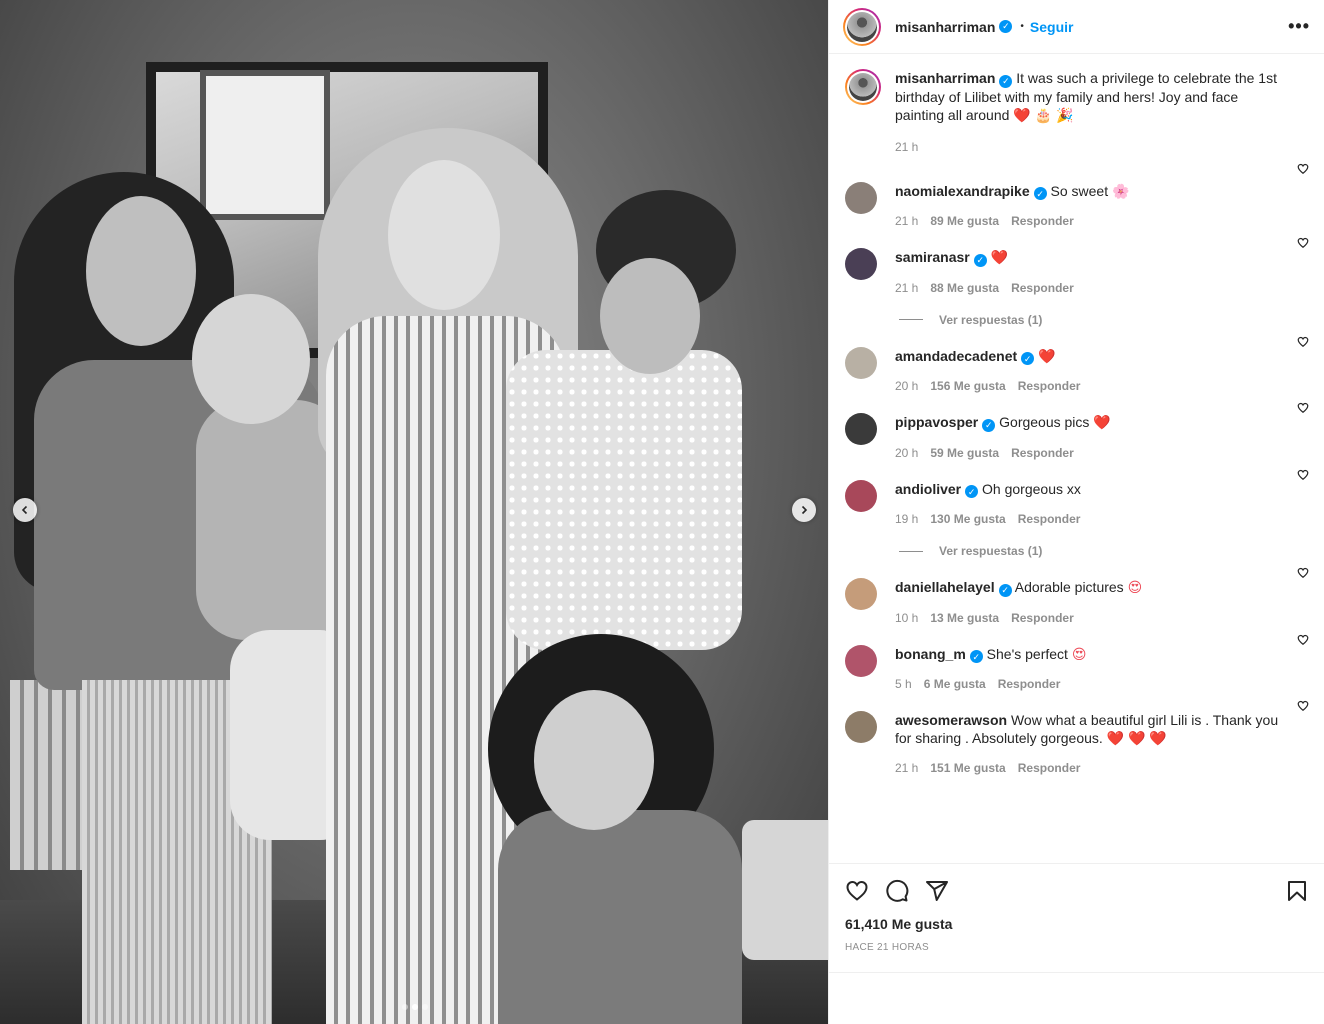  What do you see at coordinates (945, 78) in the screenshot?
I see `caption-username: misanharriman` at bounding box center [945, 78].